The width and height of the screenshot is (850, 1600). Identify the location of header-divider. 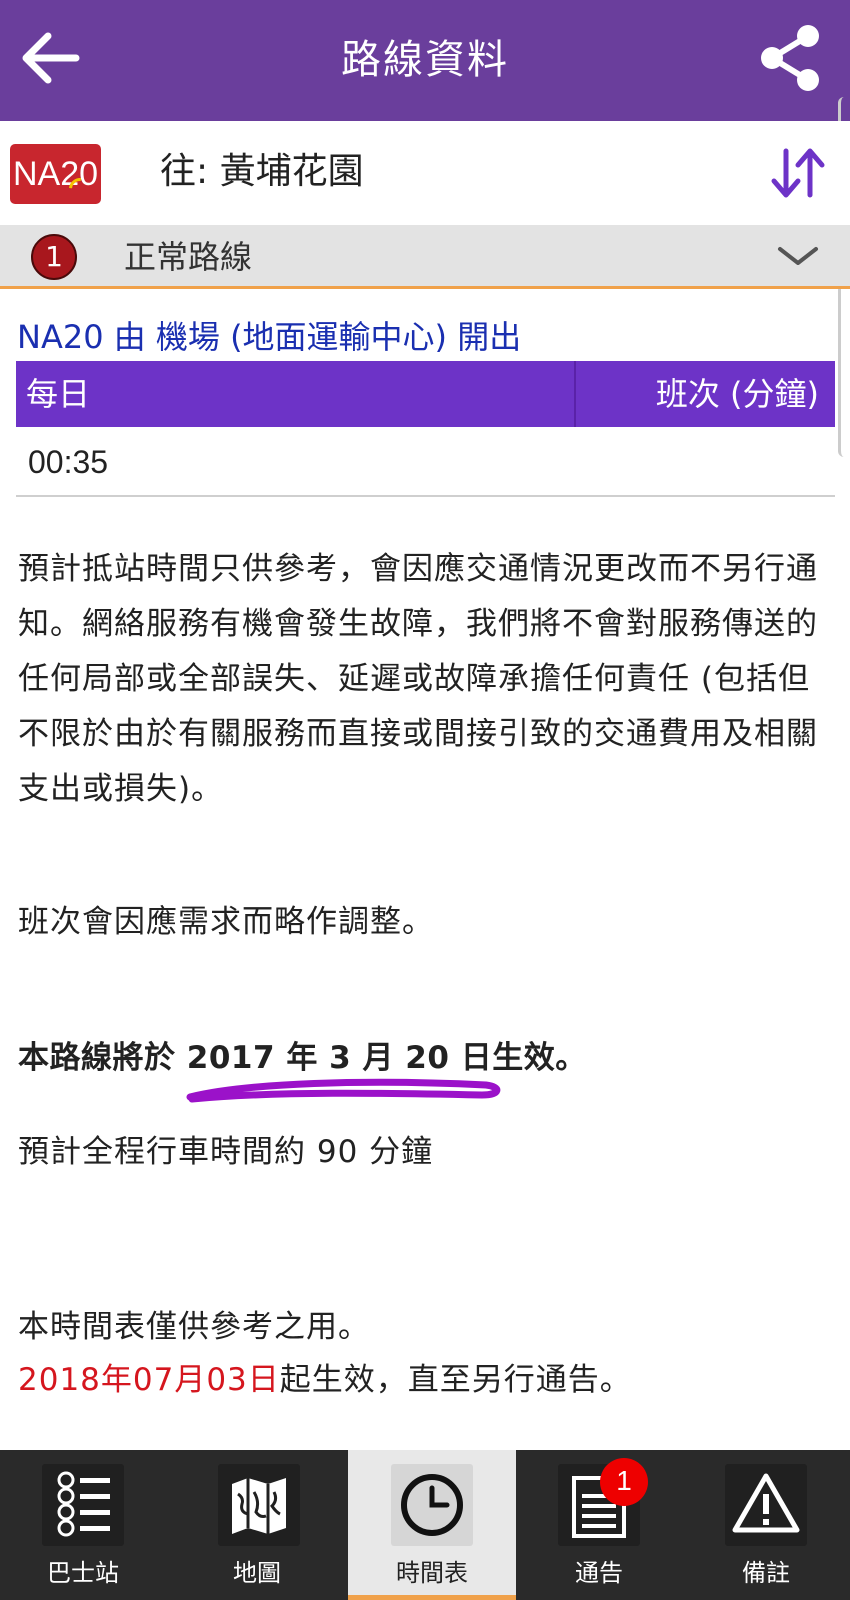
(575, 394).